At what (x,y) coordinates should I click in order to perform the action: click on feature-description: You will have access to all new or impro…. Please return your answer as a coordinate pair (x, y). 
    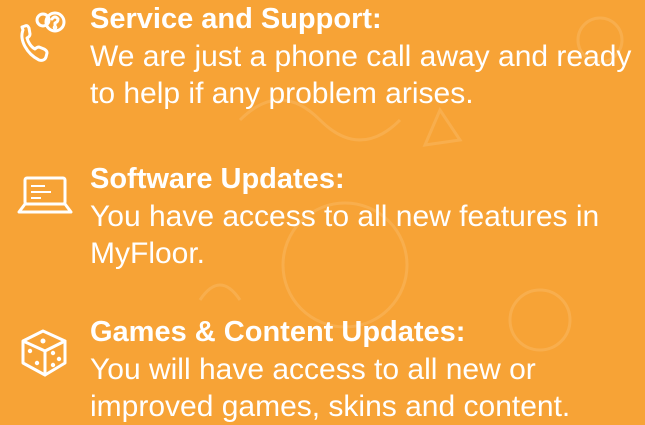
    Looking at the image, I should click on (330, 388).